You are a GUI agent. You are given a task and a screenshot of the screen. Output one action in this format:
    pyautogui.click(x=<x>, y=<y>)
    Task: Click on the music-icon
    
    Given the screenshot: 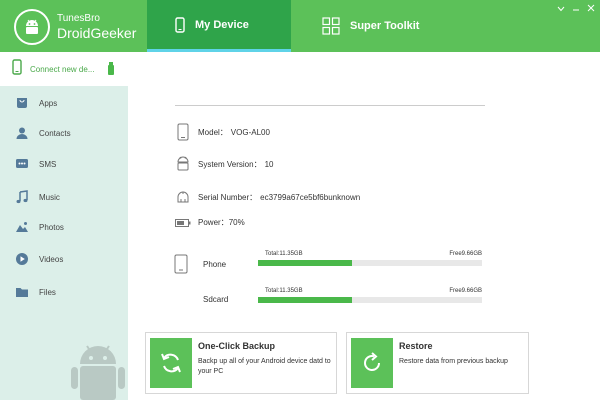 What is the action you would take?
    pyautogui.click(x=22, y=197)
    